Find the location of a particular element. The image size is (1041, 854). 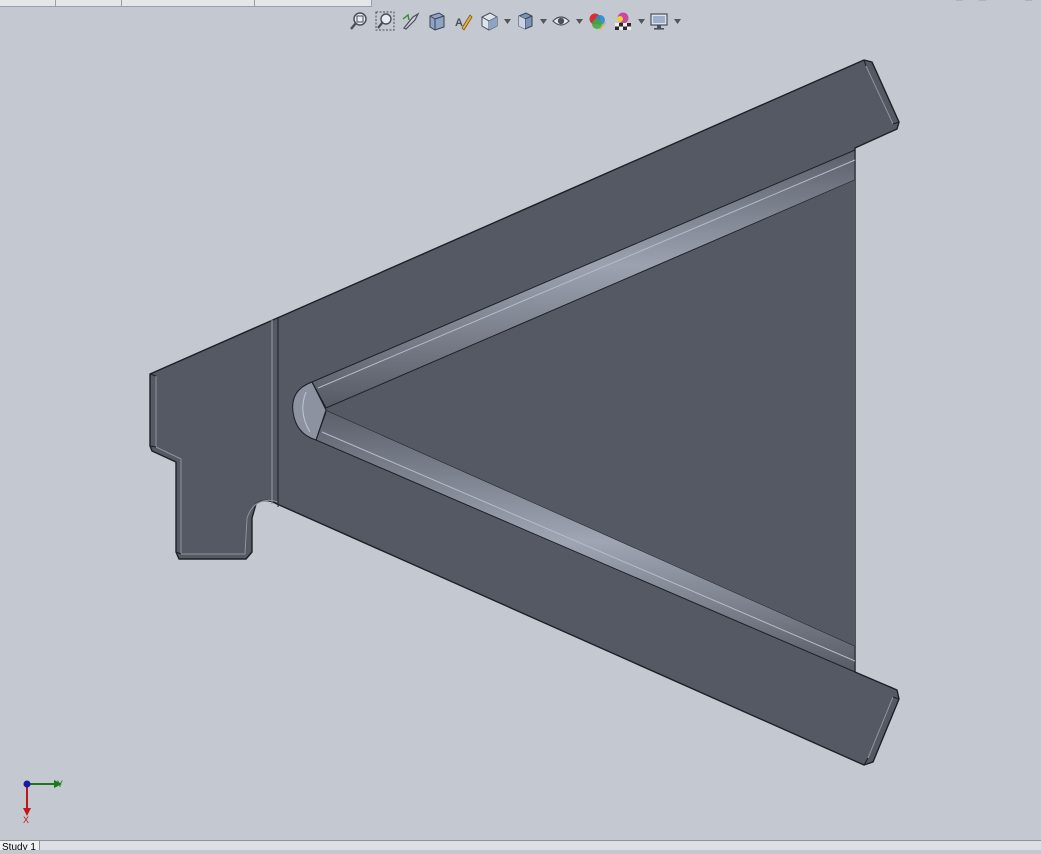

apply-scene-dropdown-icon is located at coordinates (641, 21).